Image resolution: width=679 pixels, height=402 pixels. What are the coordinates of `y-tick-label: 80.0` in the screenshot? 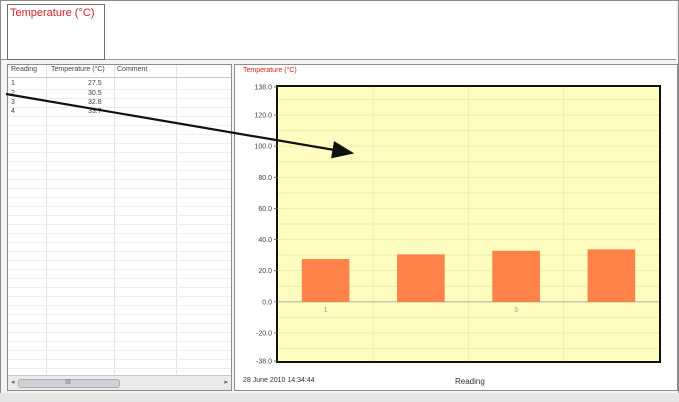 It's located at (265, 178).